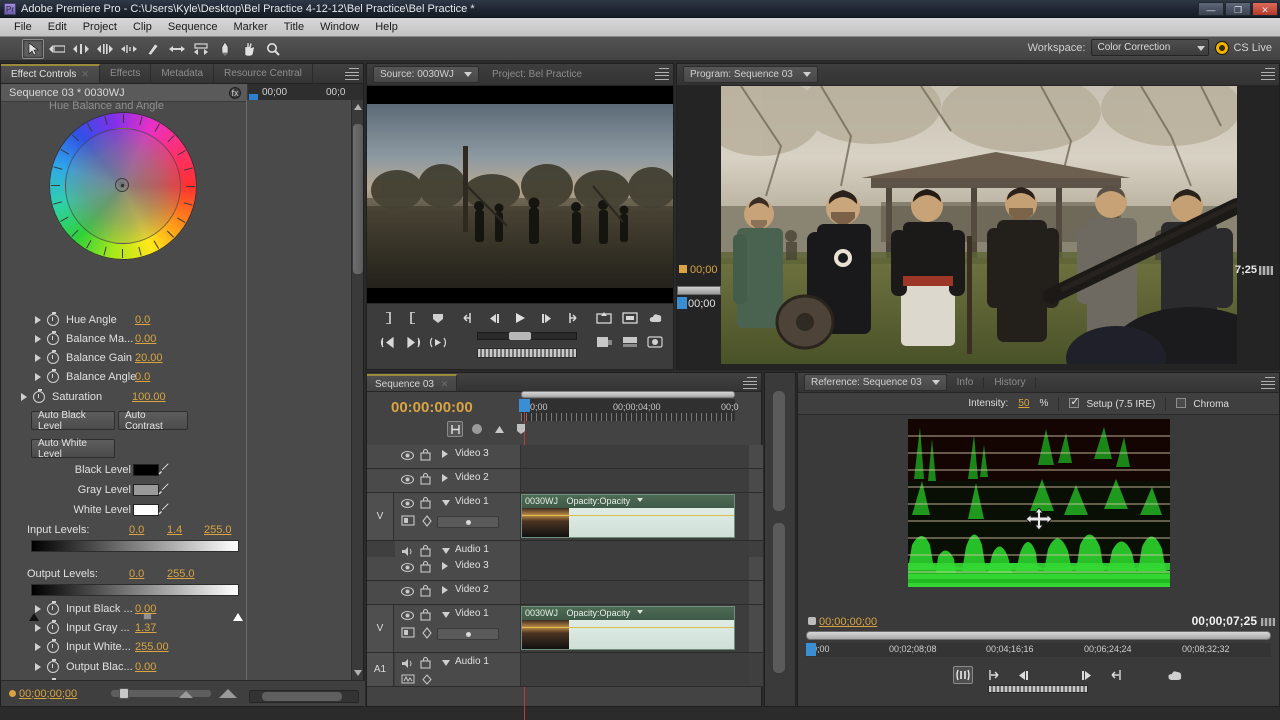 Image resolution: width=1280 pixels, height=720 pixels. Describe the element at coordinates (427, 522) in the screenshot. I see `show-keyframes-icon` at that location.